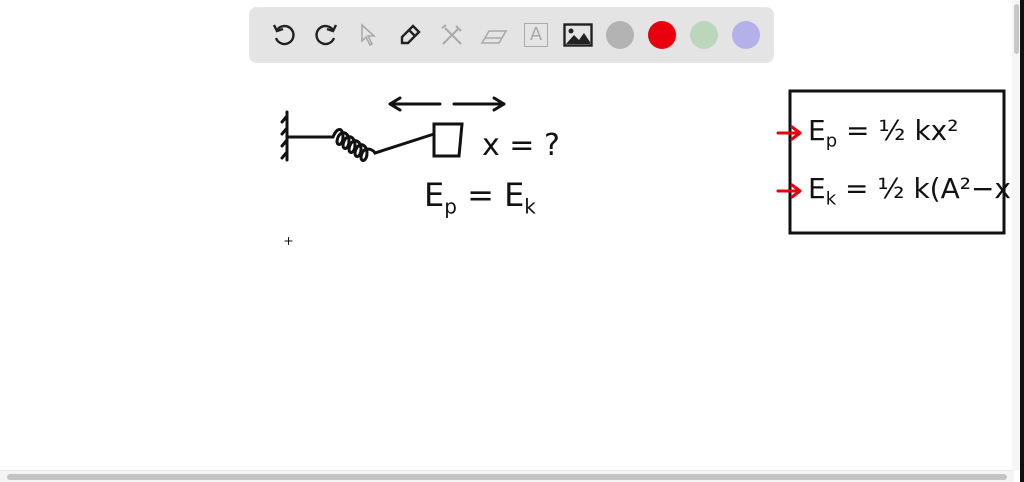  Describe the element at coordinates (746, 35) in the screenshot. I see `color-purple` at that location.